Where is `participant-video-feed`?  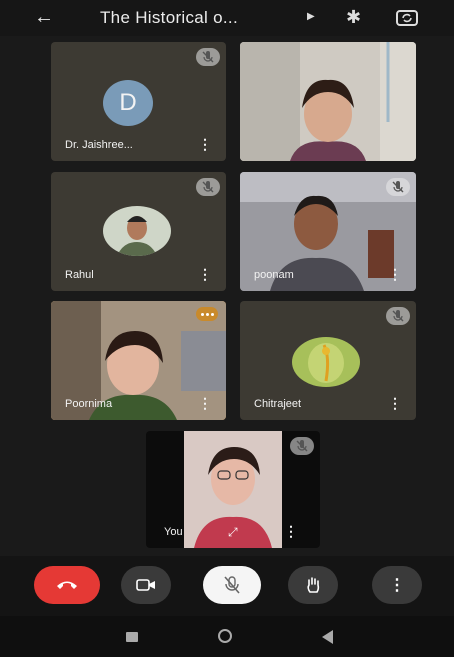
participant-video-feed is located at coordinates (328, 101).